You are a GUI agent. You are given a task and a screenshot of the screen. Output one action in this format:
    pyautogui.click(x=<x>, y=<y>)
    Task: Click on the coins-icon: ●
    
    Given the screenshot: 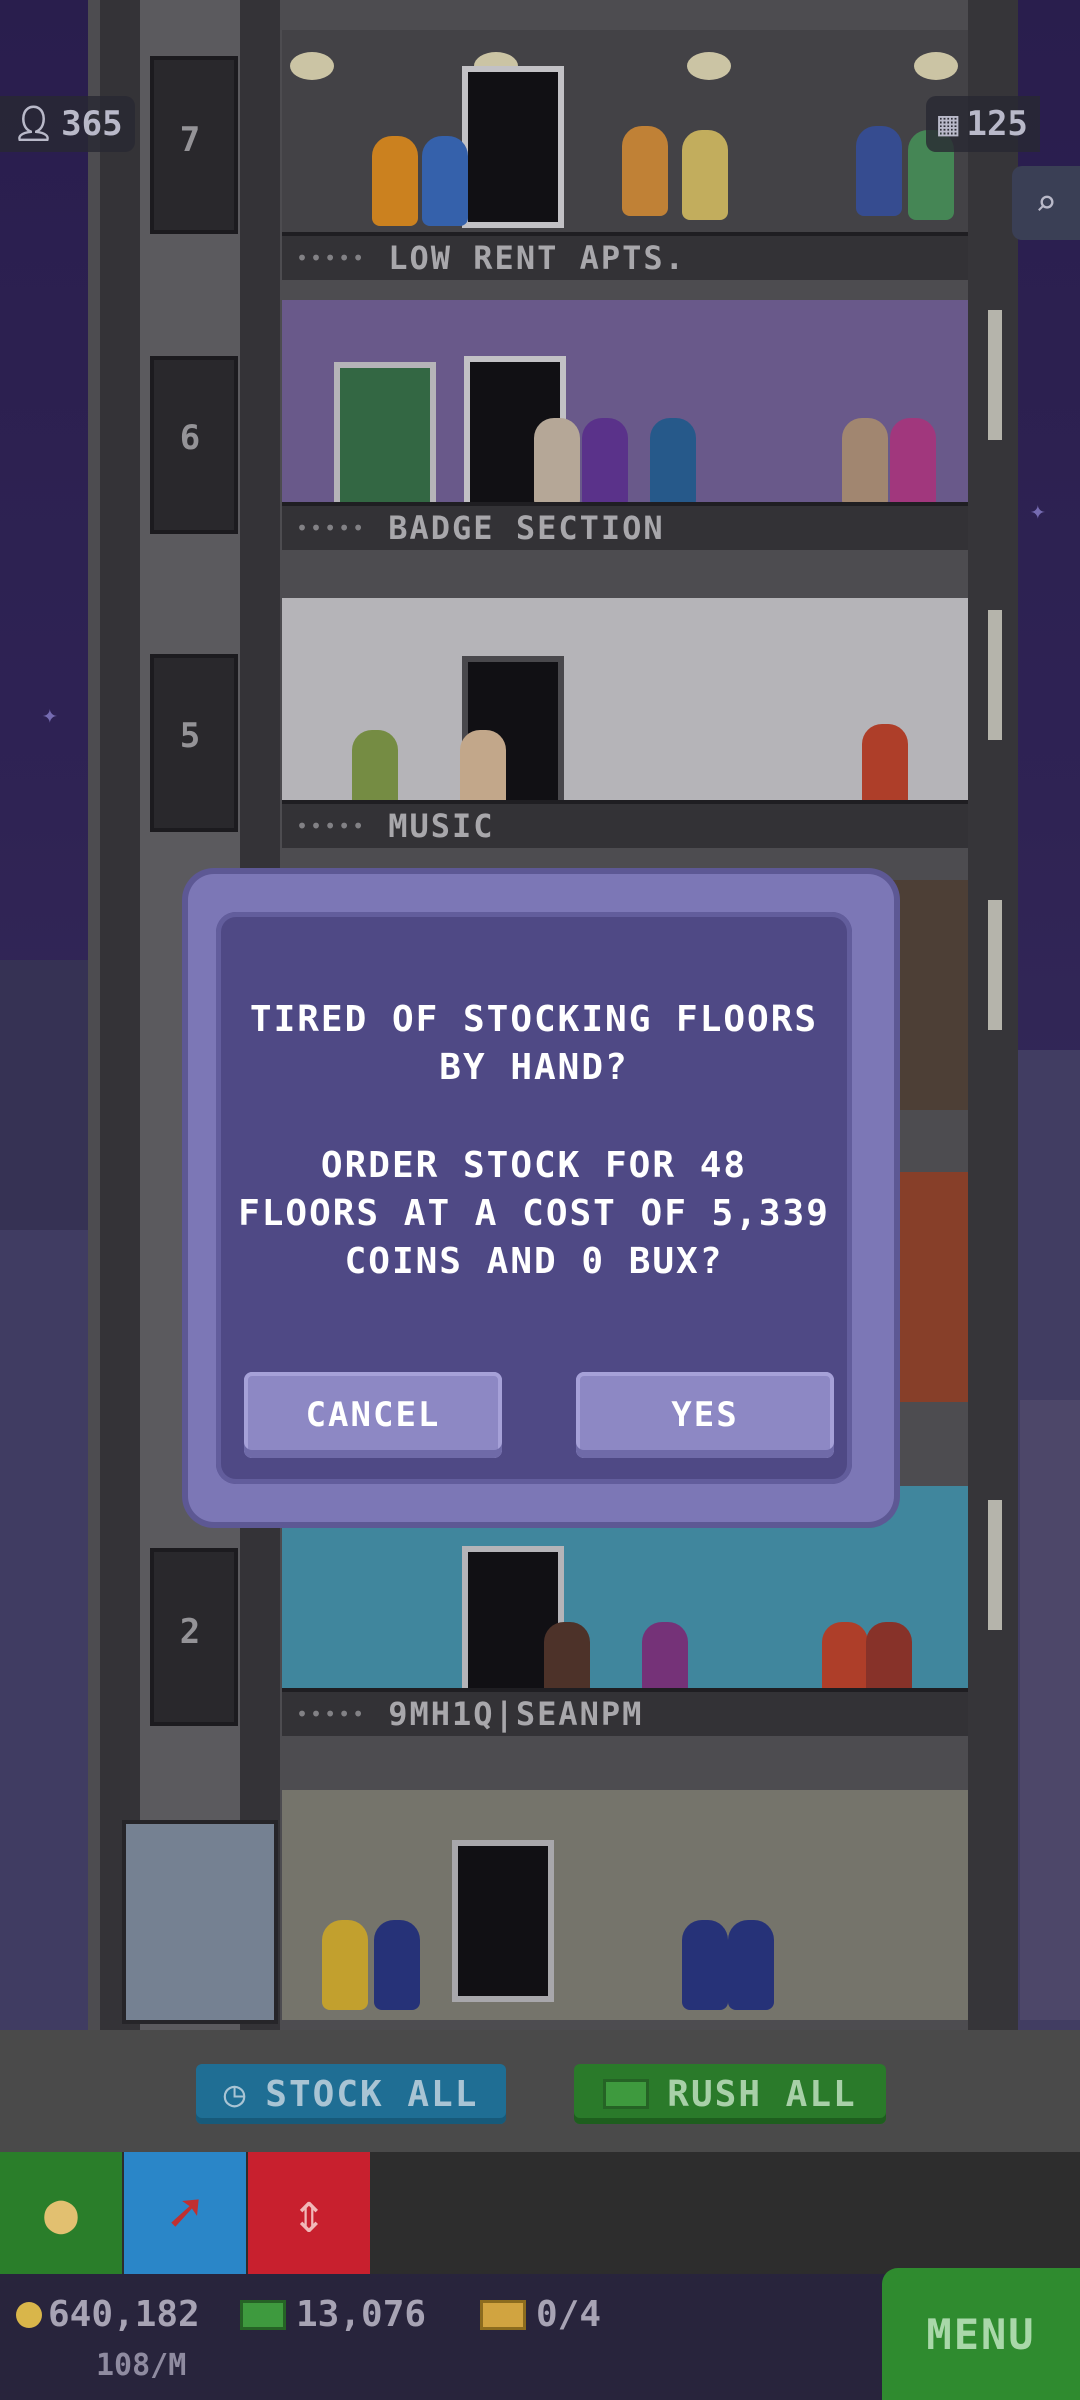 What is the action you would take?
    pyautogui.click(x=61, y=2213)
    